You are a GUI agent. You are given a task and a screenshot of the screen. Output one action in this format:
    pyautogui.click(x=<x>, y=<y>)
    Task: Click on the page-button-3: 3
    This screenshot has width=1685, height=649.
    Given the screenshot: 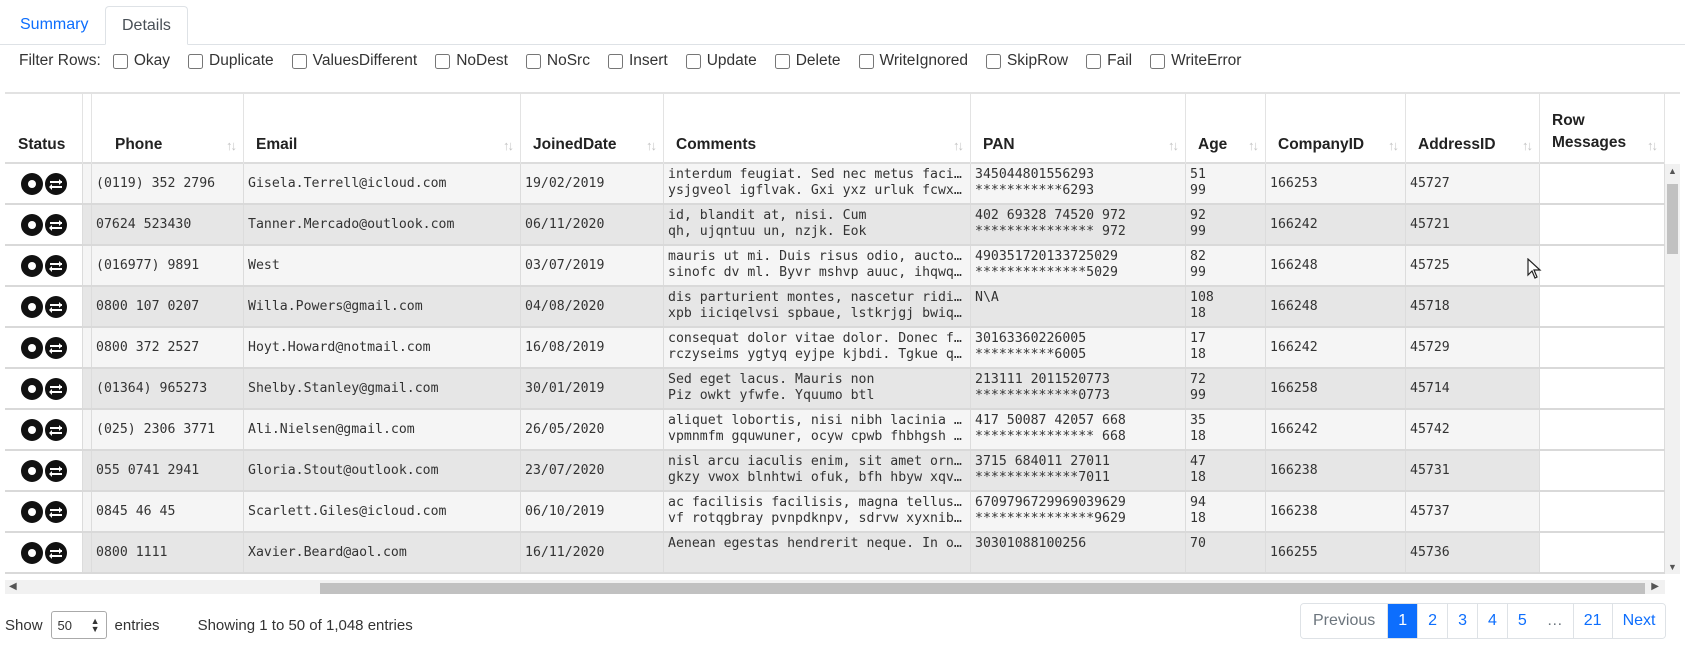 What is the action you would take?
    pyautogui.click(x=1463, y=621)
    